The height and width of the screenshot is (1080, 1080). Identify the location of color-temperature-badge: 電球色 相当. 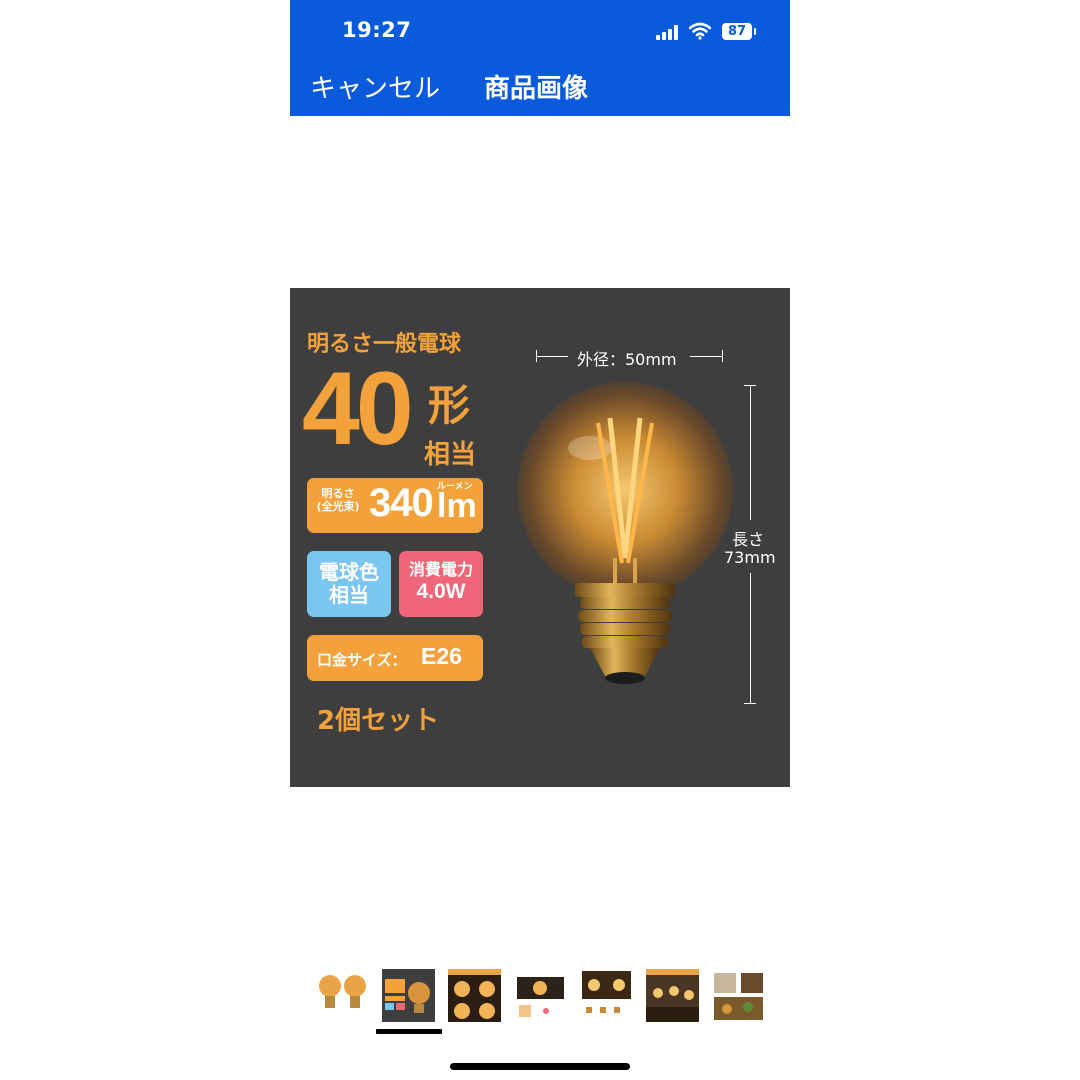
(349, 584).